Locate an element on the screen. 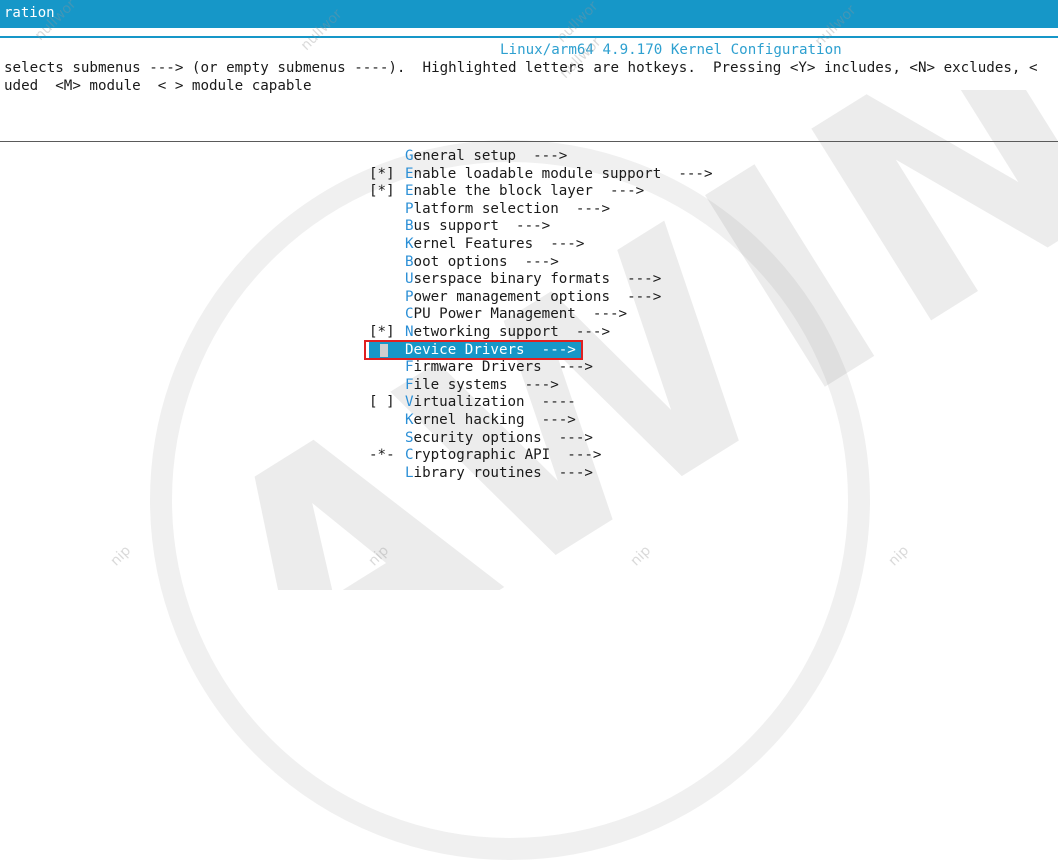  menu-item: Security options ---> is located at coordinates (529, 439).